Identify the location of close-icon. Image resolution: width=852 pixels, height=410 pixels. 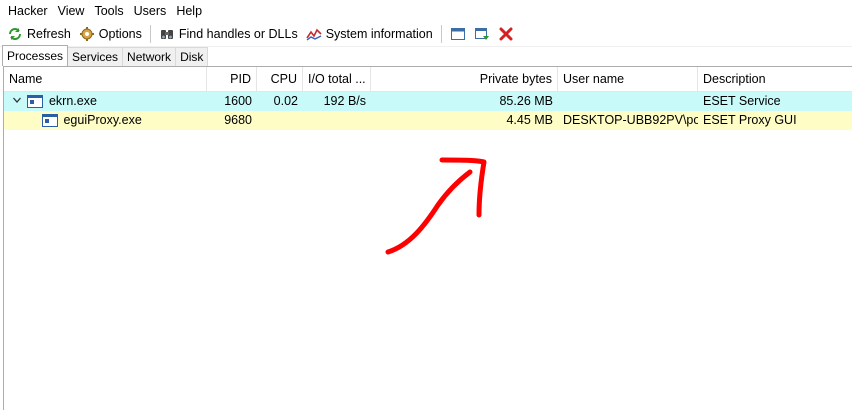
(506, 34).